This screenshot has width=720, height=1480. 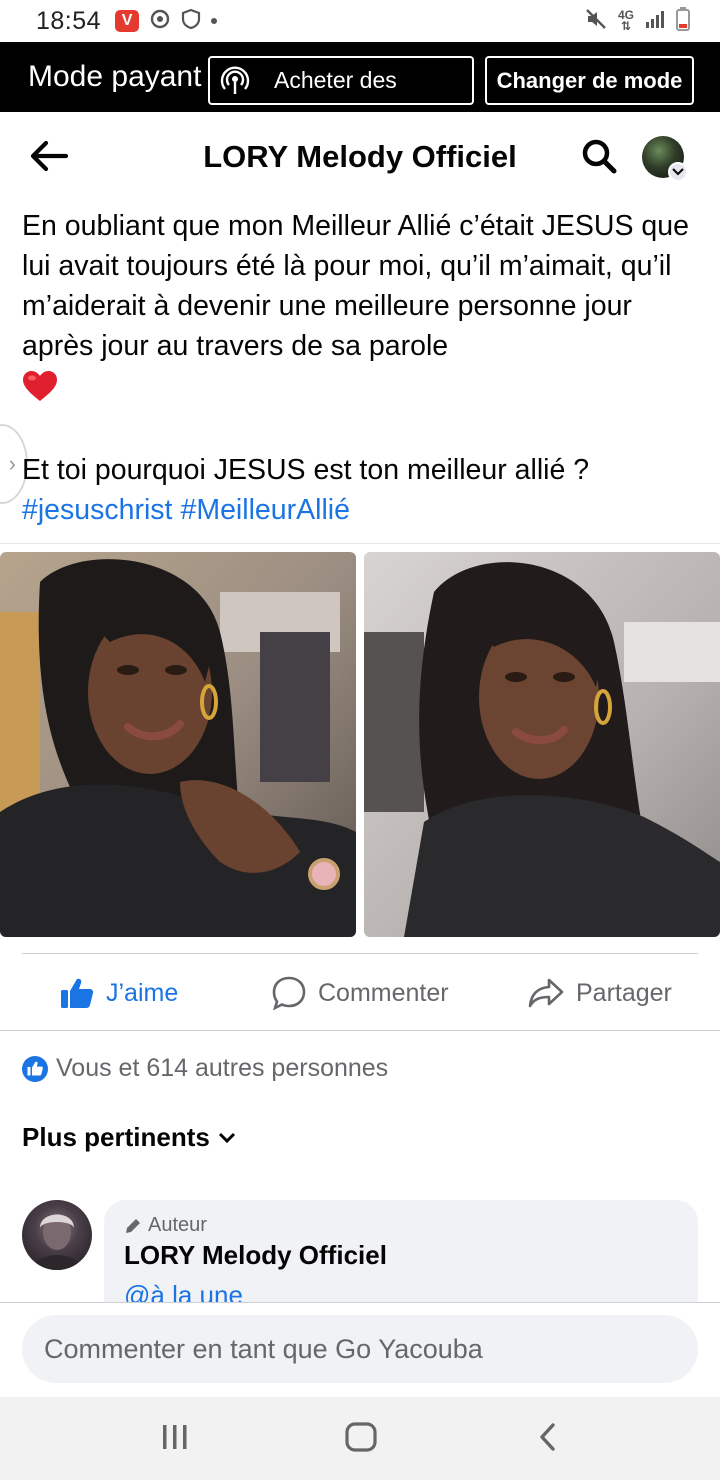 I want to click on network-label: 4G ⇅, so click(x=625, y=20).